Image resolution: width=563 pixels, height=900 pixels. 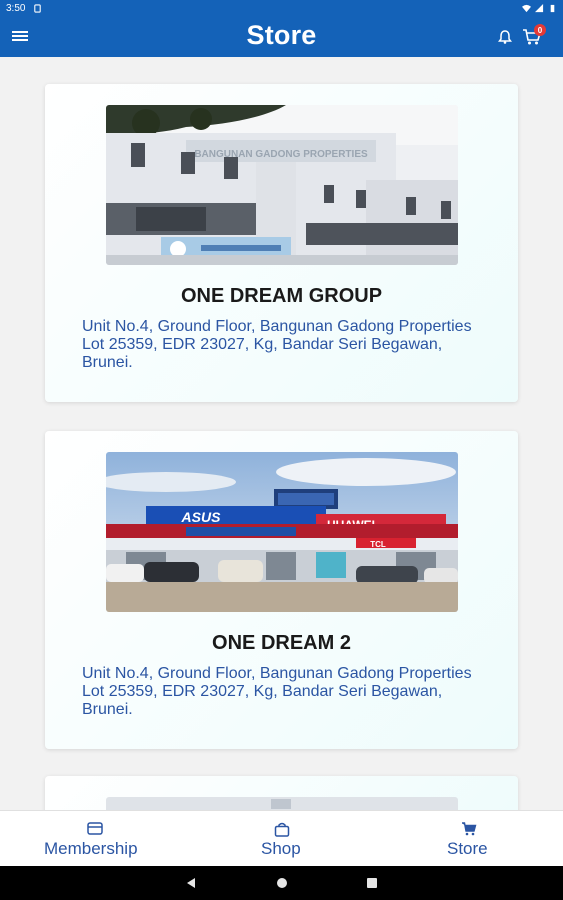 I want to click on store-photo-one-dream-group: BANGUNAN GADONG PROPERTIES, so click(x=282, y=185).